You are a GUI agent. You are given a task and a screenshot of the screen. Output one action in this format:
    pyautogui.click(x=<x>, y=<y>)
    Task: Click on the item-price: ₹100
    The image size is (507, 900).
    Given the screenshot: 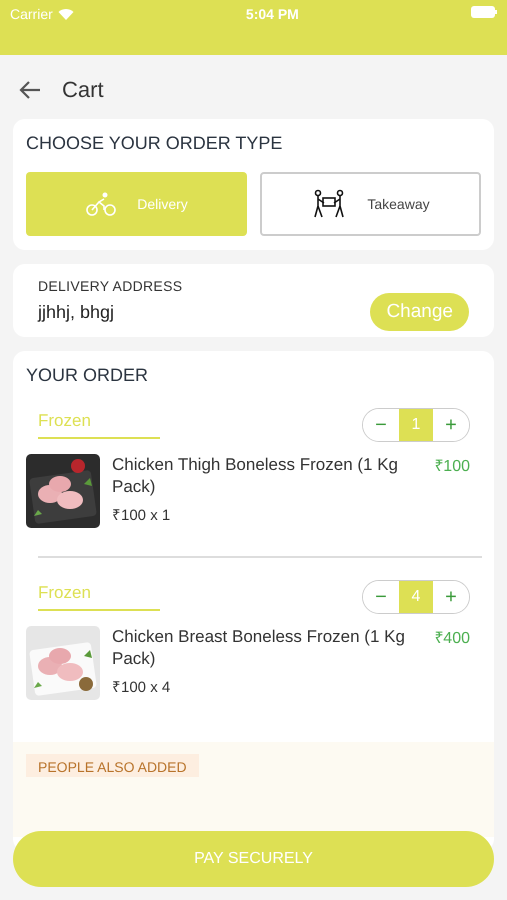 What is the action you would take?
    pyautogui.click(x=452, y=467)
    